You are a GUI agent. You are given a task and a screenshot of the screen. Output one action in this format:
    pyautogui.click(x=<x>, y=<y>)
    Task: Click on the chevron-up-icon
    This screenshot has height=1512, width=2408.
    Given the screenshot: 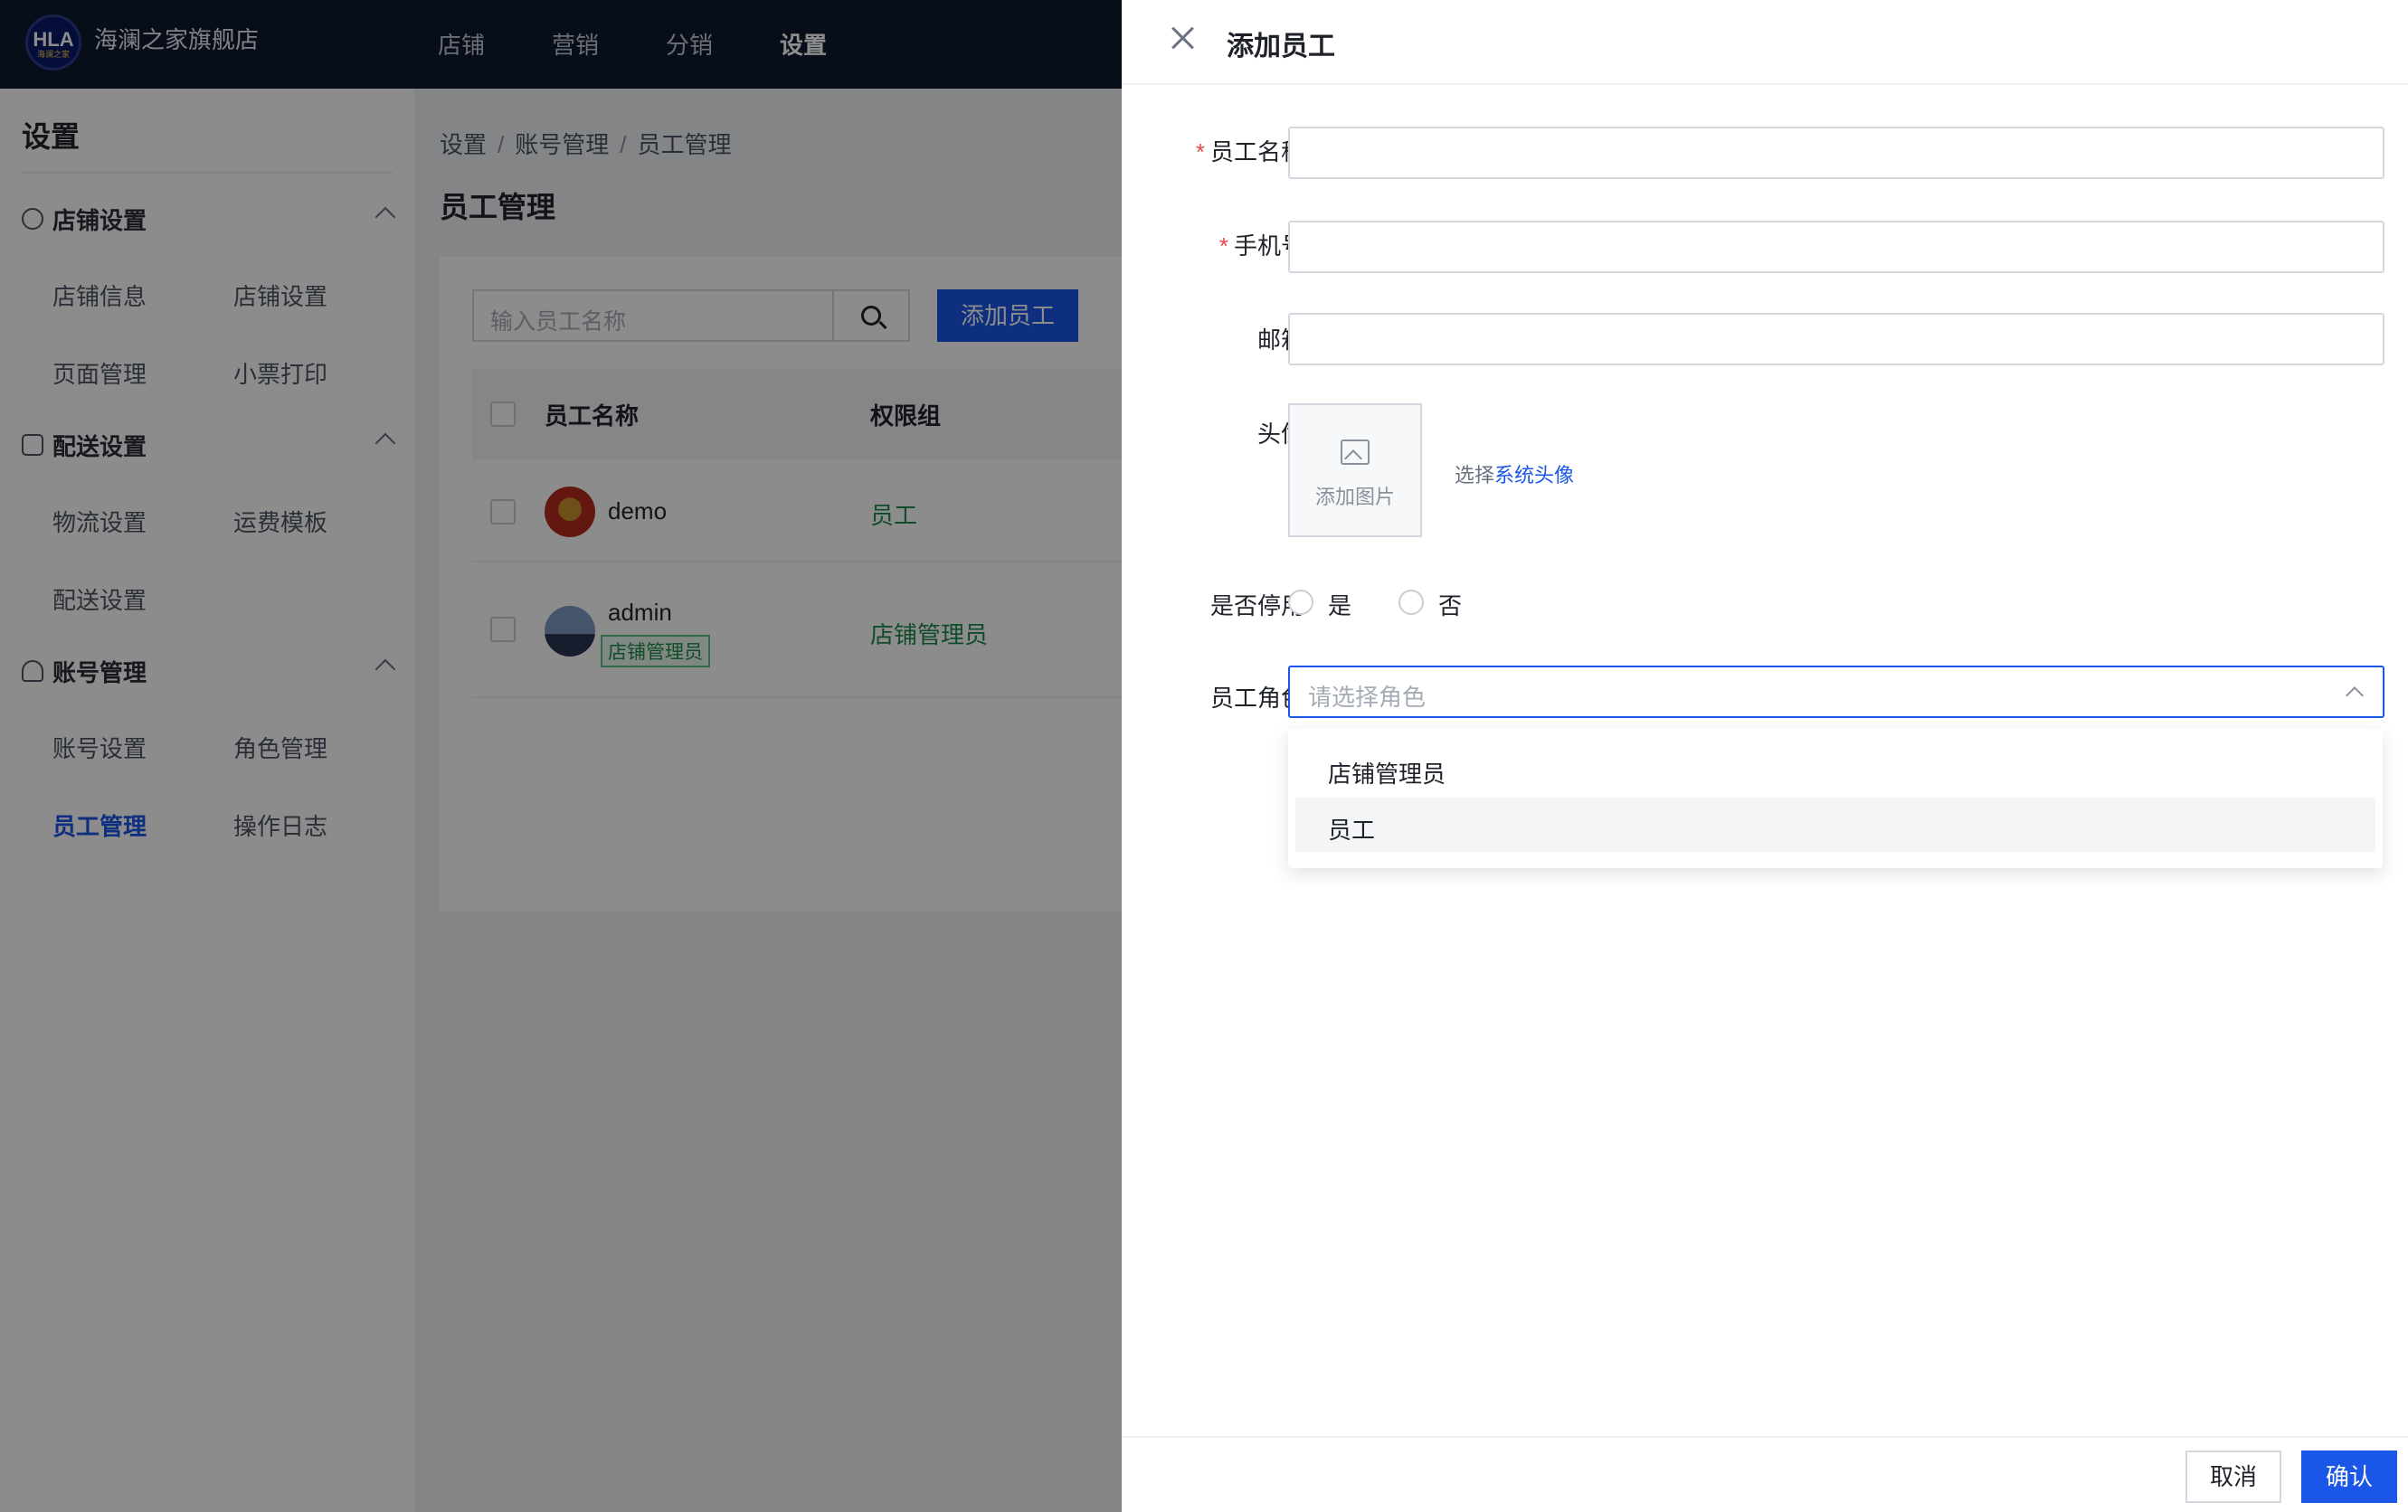 What is the action you would take?
    pyautogui.click(x=2355, y=695)
    